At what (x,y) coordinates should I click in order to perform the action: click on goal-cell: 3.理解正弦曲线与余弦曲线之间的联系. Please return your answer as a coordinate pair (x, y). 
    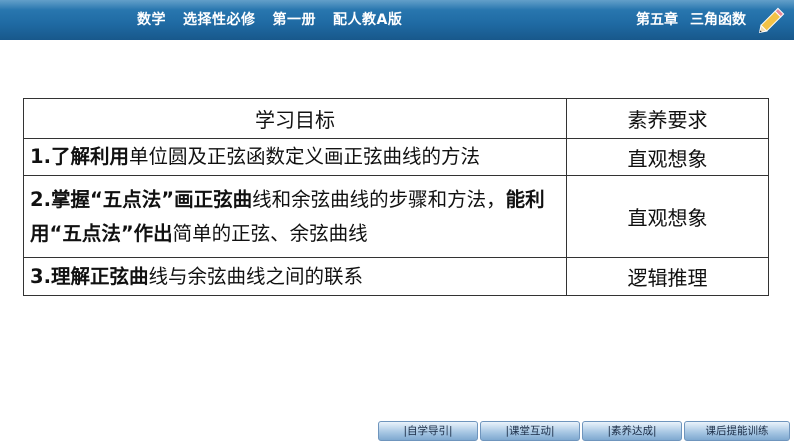
    Looking at the image, I should click on (295, 276).